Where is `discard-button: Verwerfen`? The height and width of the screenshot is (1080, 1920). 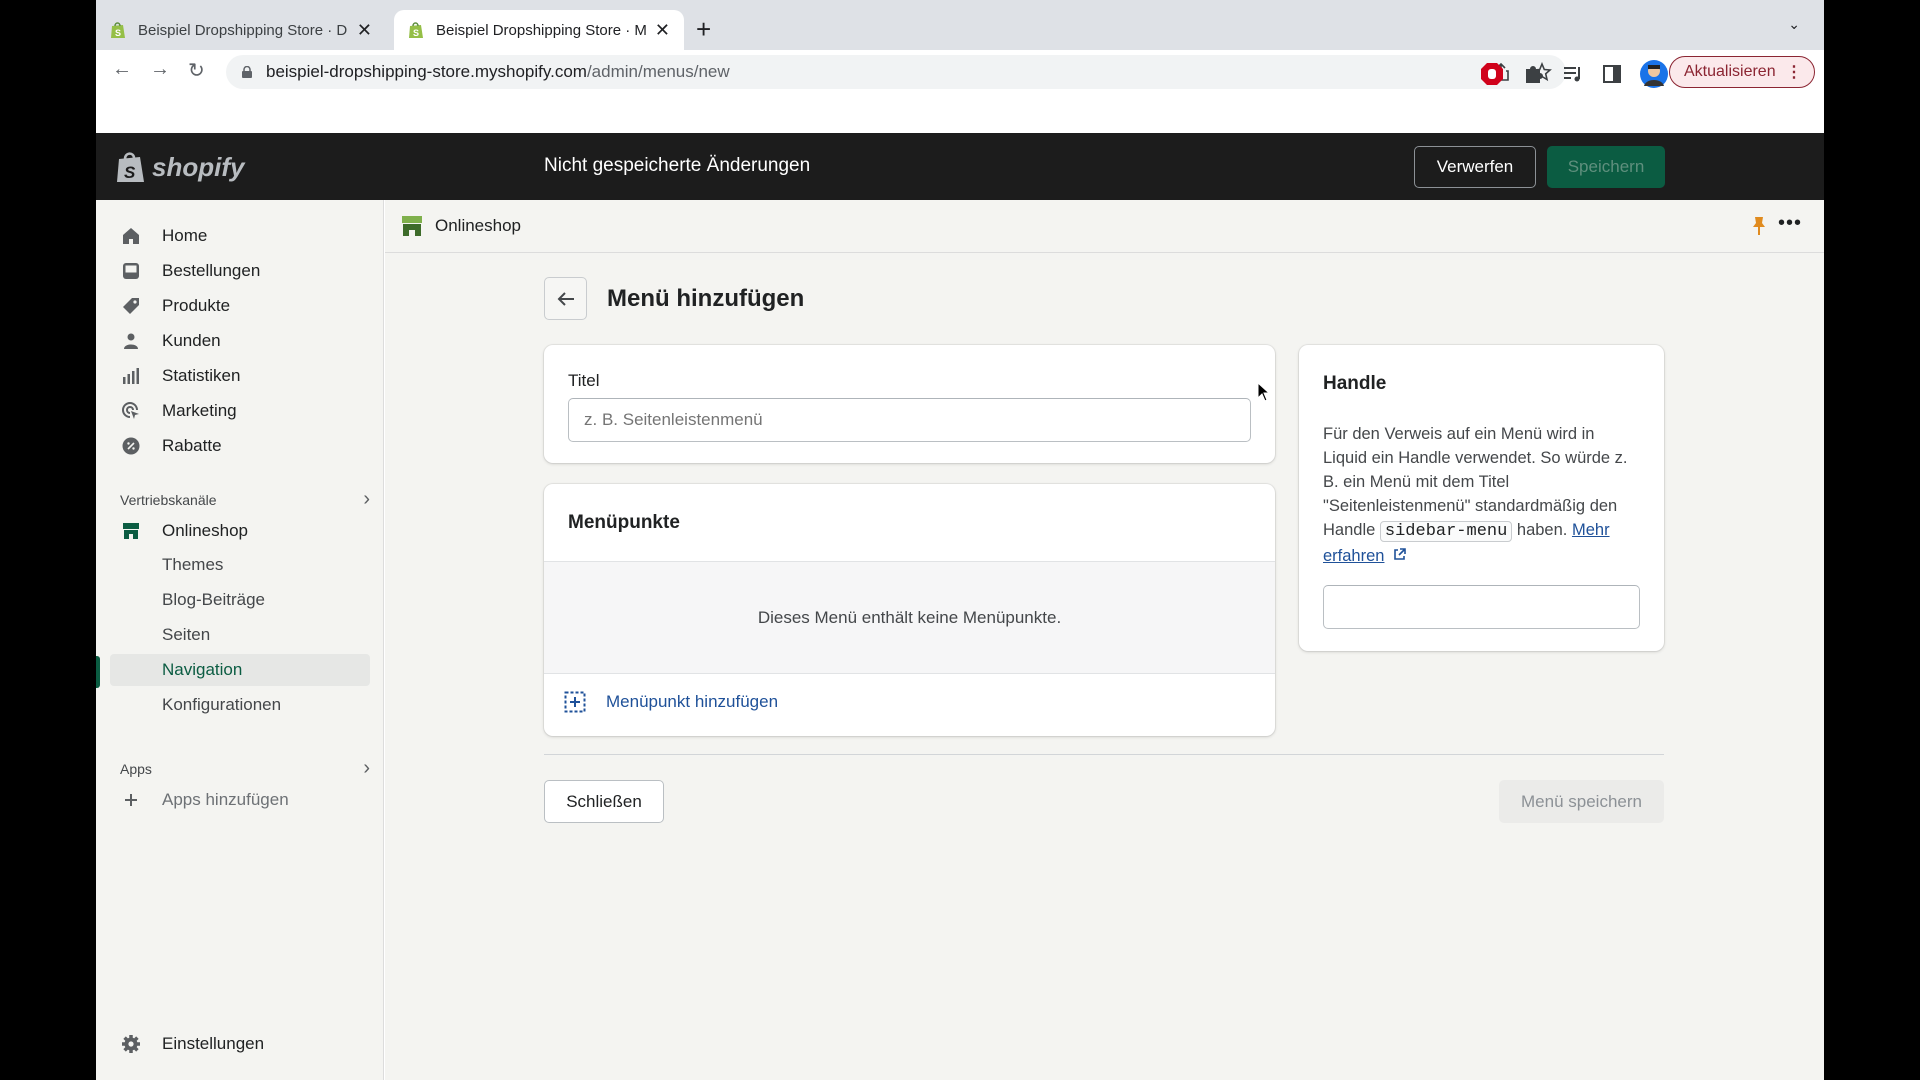 discard-button: Verwerfen is located at coordinates (1475, 167).